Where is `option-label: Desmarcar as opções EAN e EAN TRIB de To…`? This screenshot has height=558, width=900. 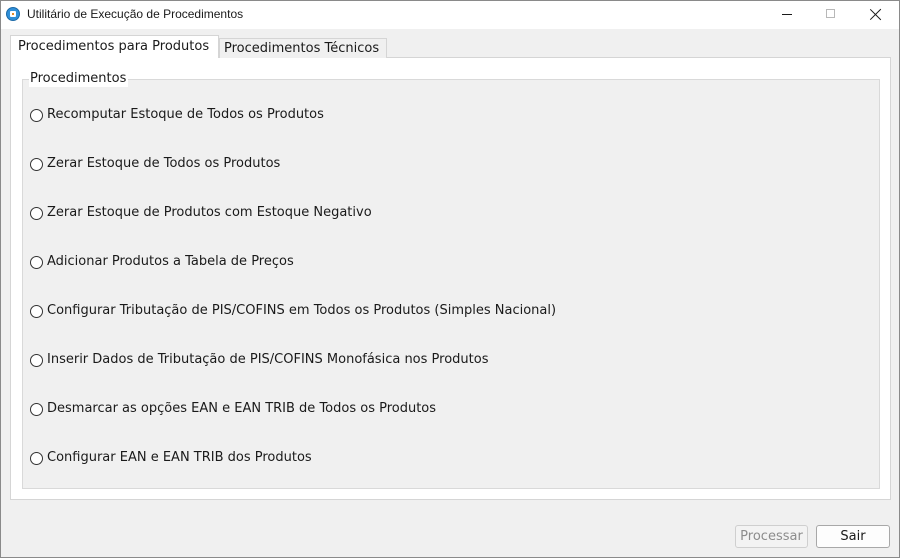
option-label: Desmarcar as opções EAN e EAN TRIB de To… is located at coordinates (242, 408).